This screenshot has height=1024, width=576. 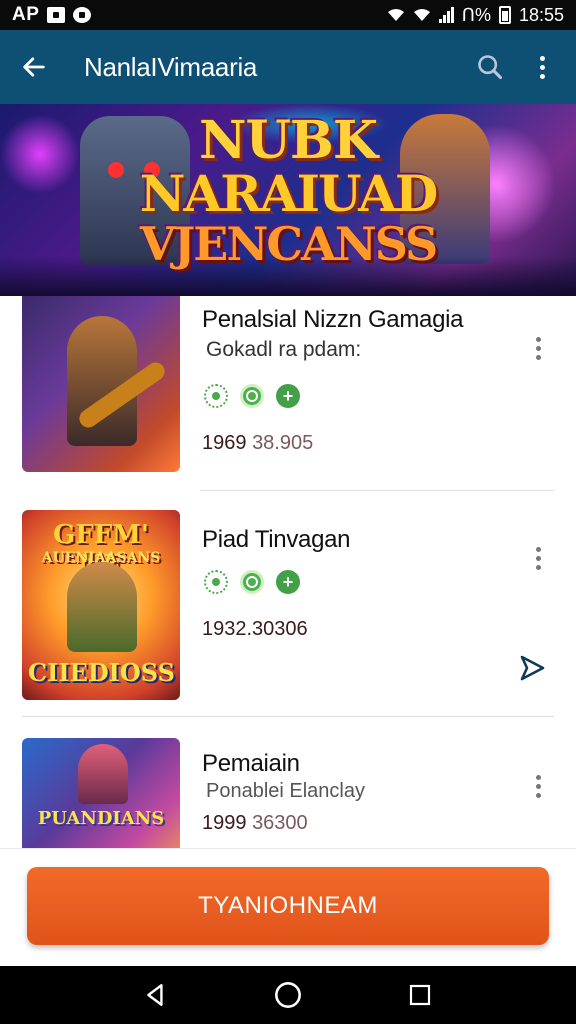 I want to click on app-title: NanlaIVimaaria, so click(x=171, y=66).